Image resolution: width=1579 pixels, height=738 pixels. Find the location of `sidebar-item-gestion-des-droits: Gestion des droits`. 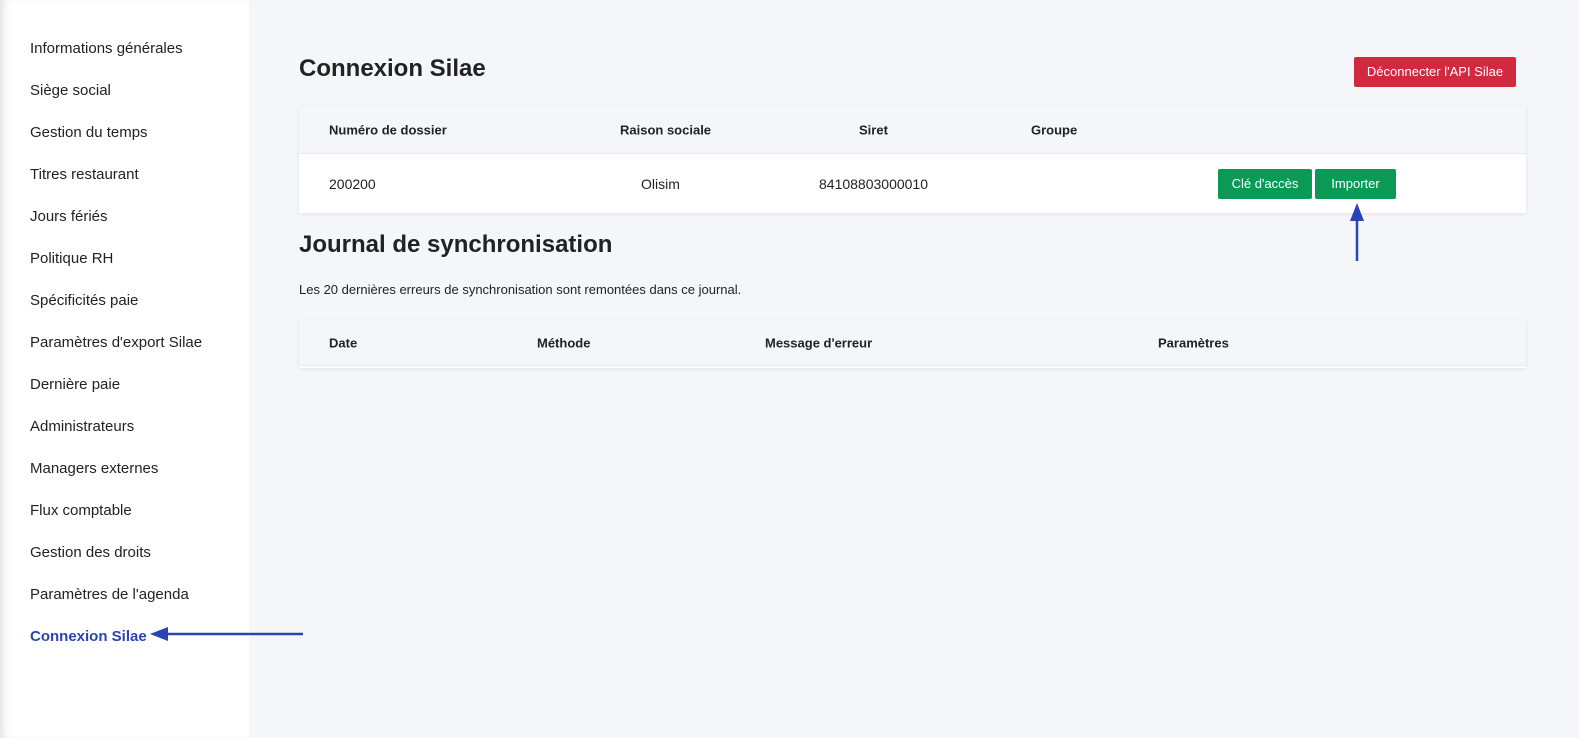

sidebar-item-gestion-des-droits: Gestion des droits is located at coordinates (124, 563).